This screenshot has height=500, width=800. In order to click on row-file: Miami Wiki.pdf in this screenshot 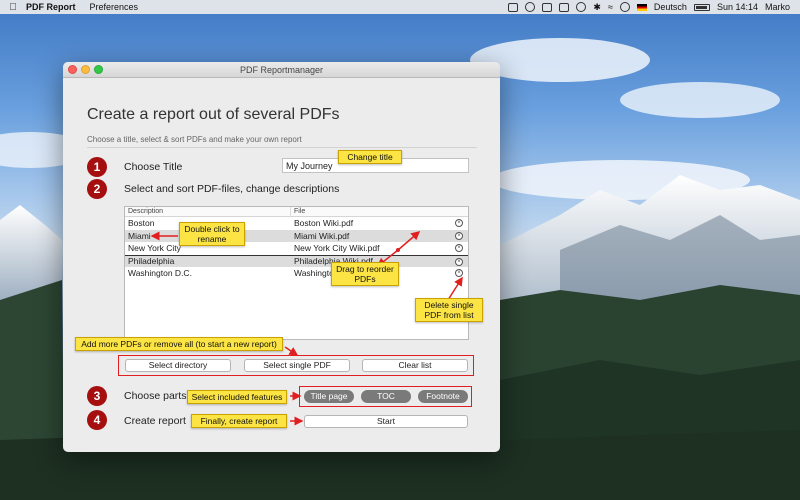, I will do `click(322, 235)`.